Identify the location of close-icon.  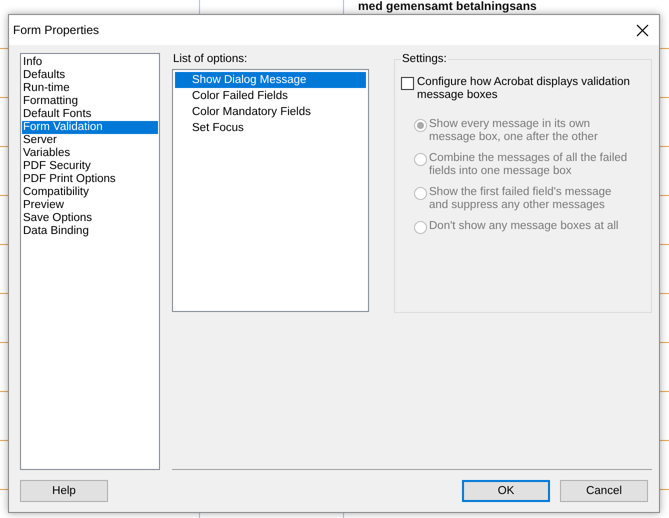
(642, 30).